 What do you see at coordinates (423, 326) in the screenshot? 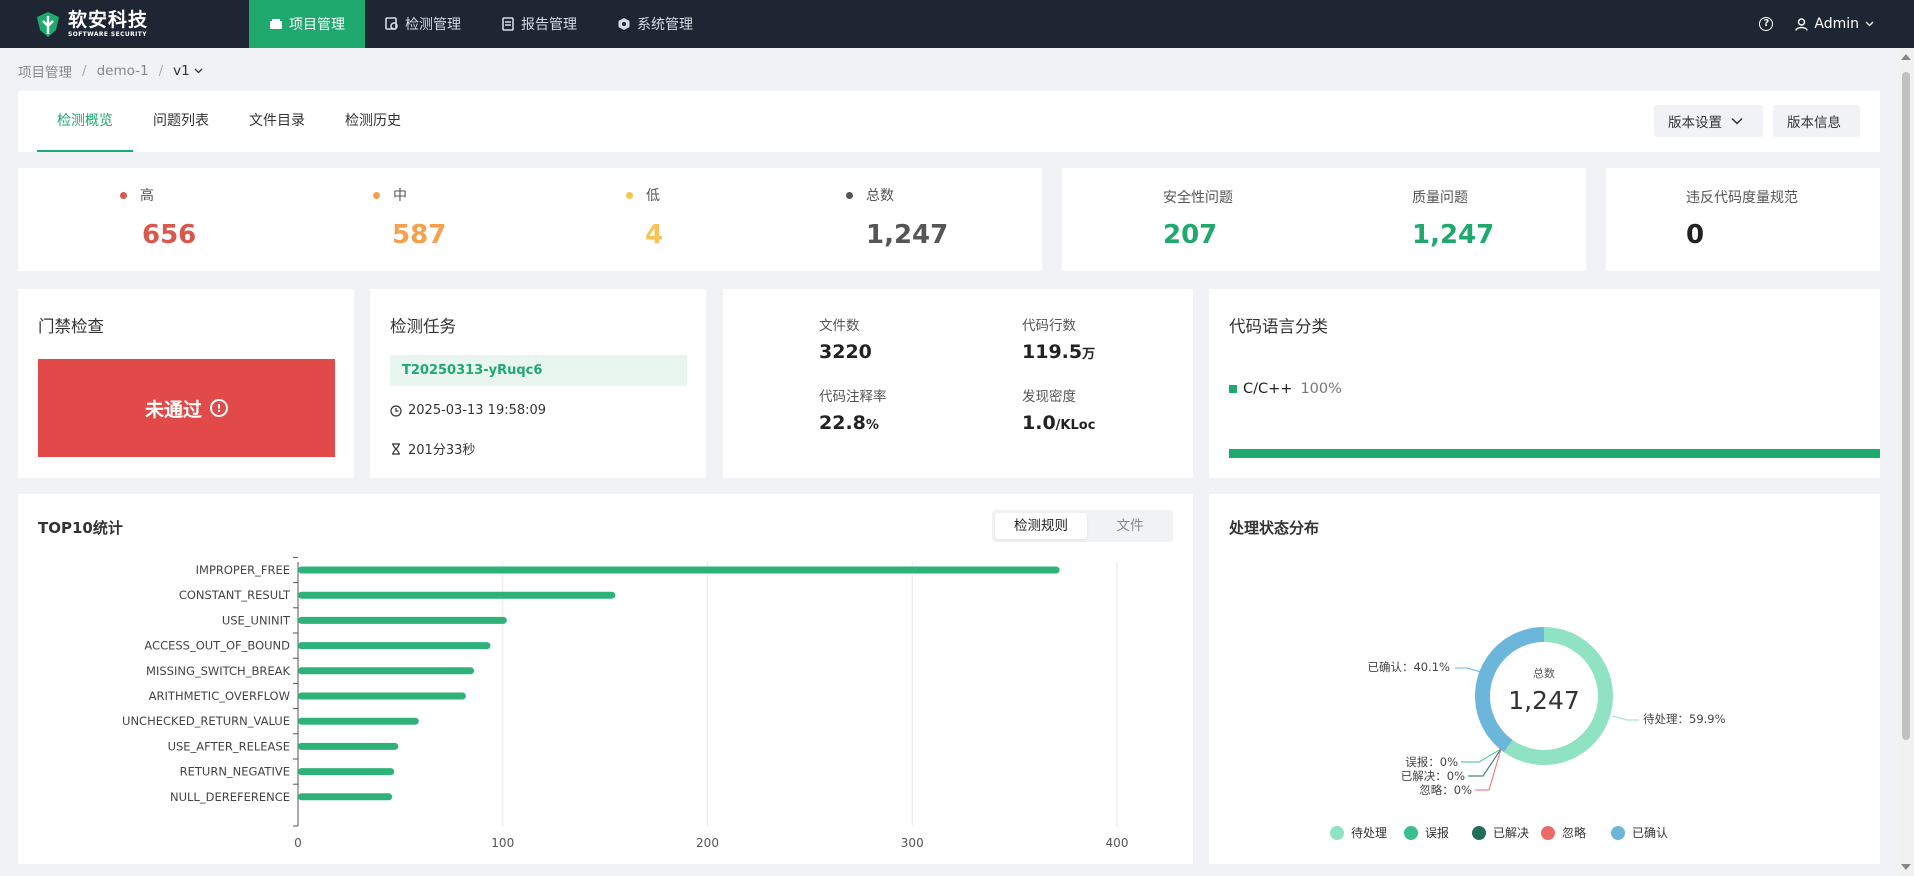
I see `card-title: 检测任务` at bounding box center [423, 326].